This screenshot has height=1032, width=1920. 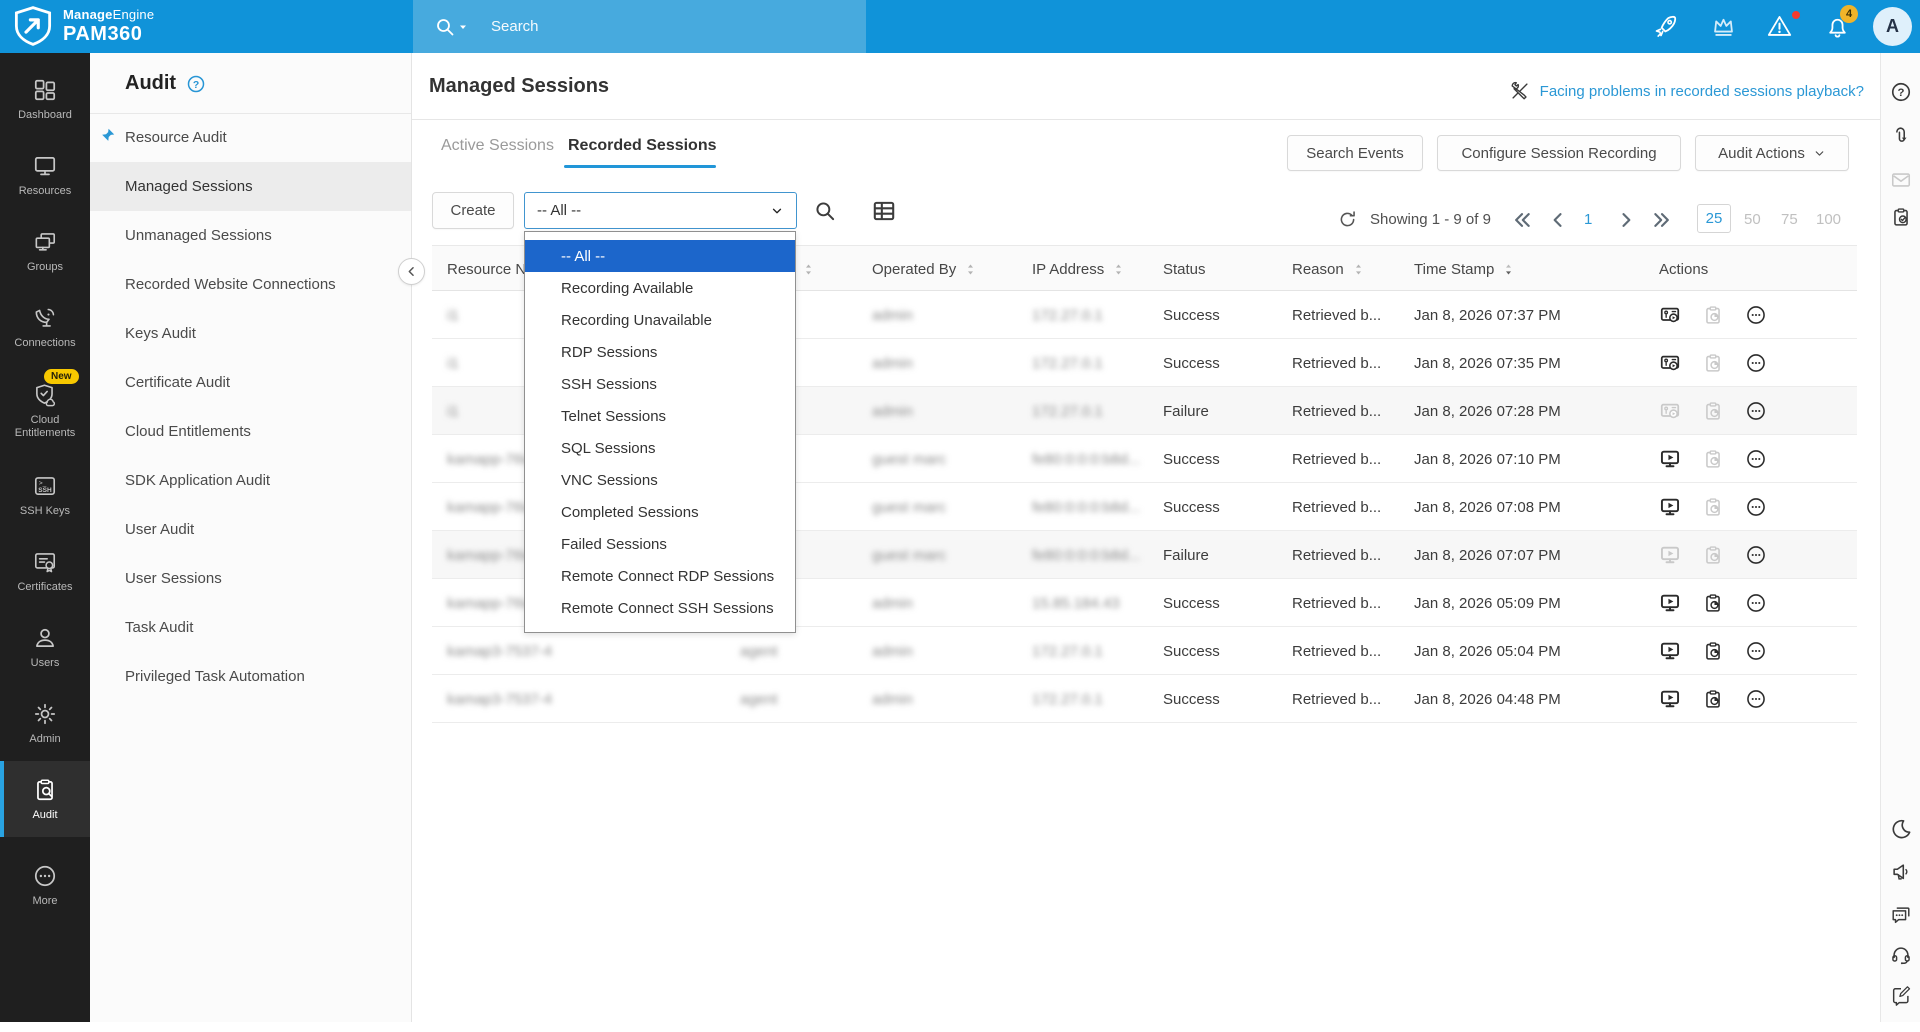 I want to click on audit-actions-button: Audit Actions, so click(x=1772, y=153).